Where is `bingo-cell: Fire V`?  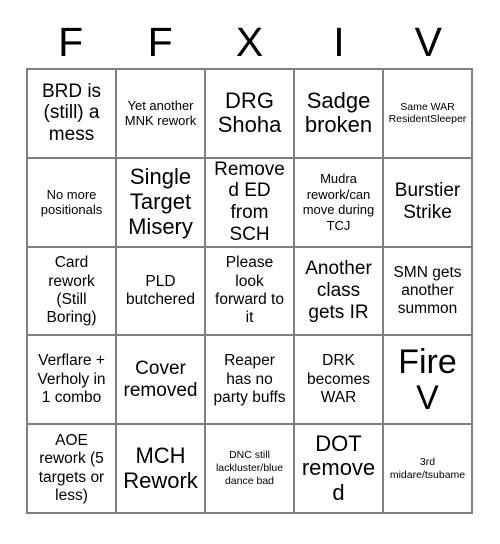
bingo-cell: Fire V is located at coordinates (428, 381).